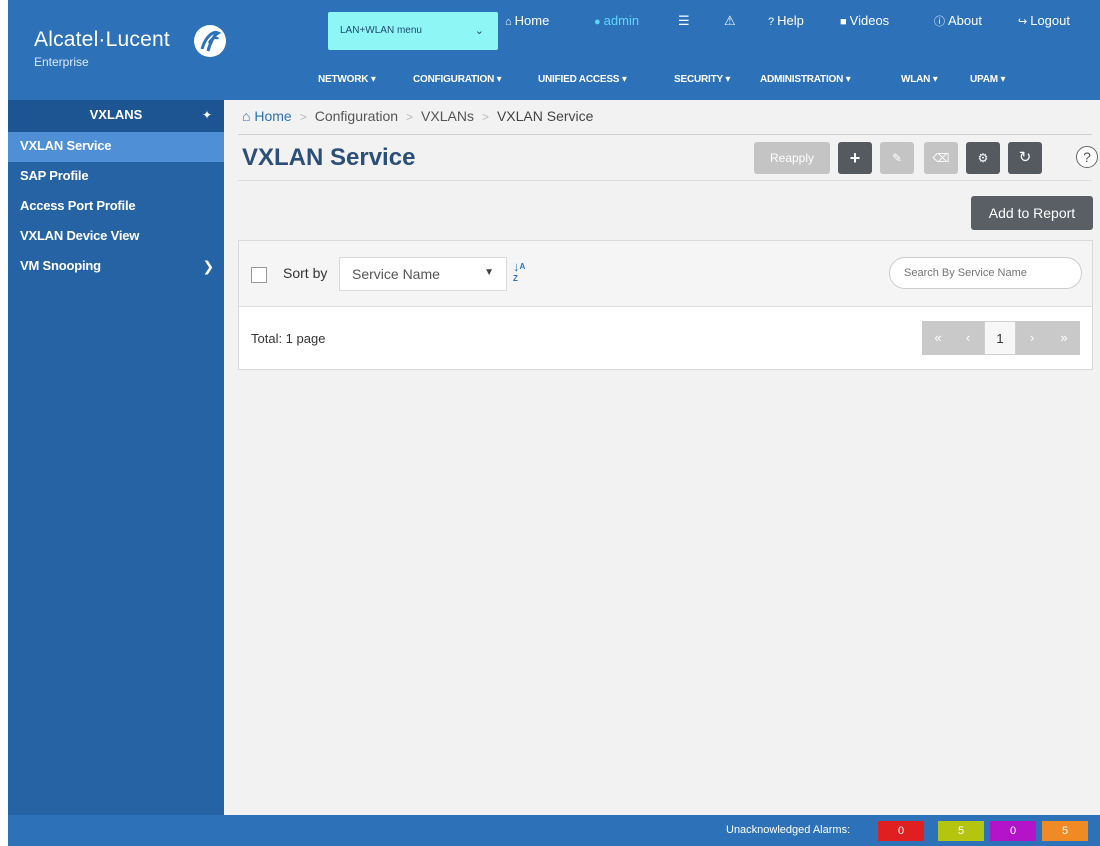 The width and height of the screenshot is (1100, 846). Describe the element at coordinates (54, 175) in the screenshot. I see `sidebar-item-label: SAP Profile` at that location.